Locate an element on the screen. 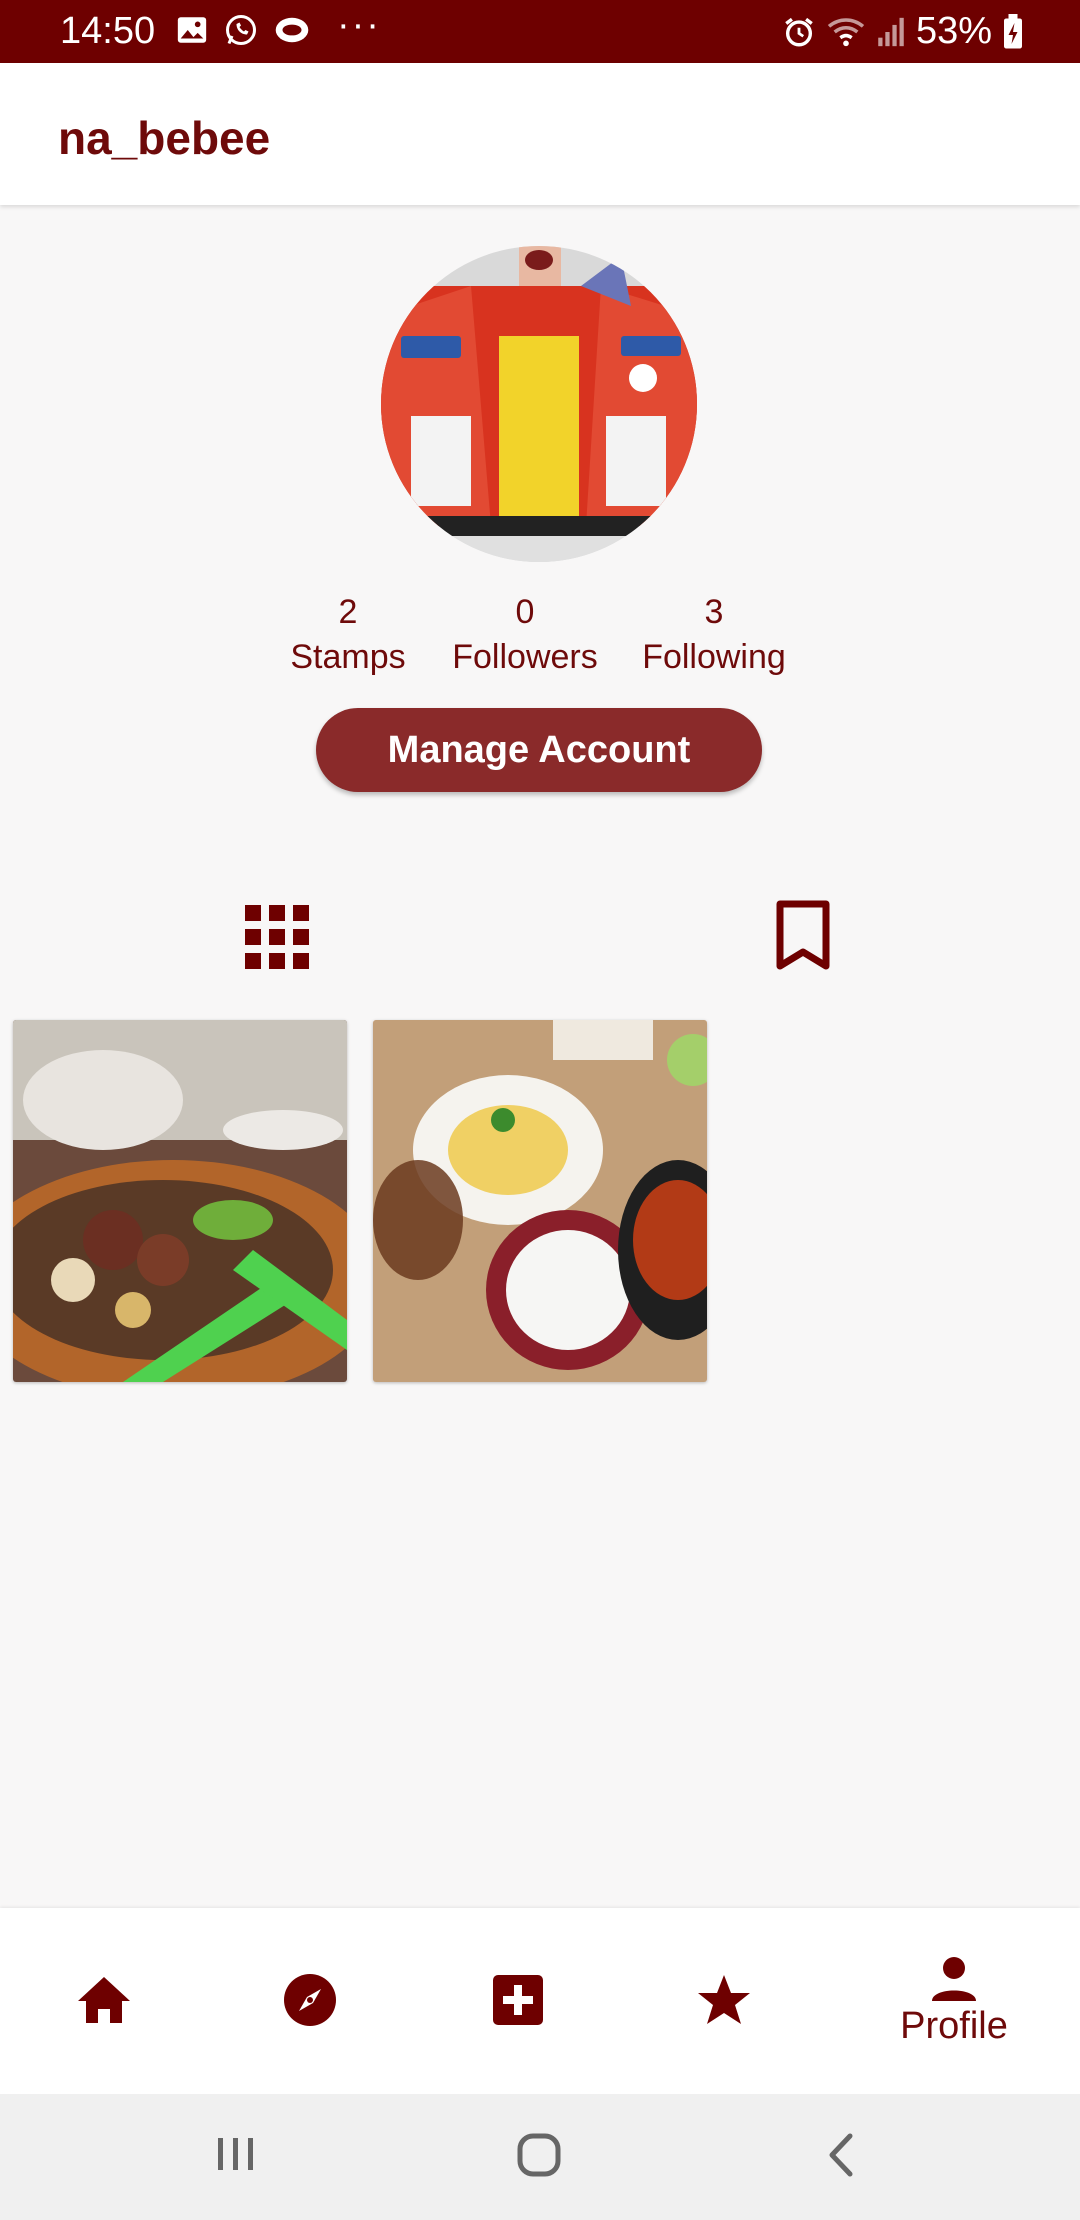  nav-favorites is located at coordinates (724, 2001).